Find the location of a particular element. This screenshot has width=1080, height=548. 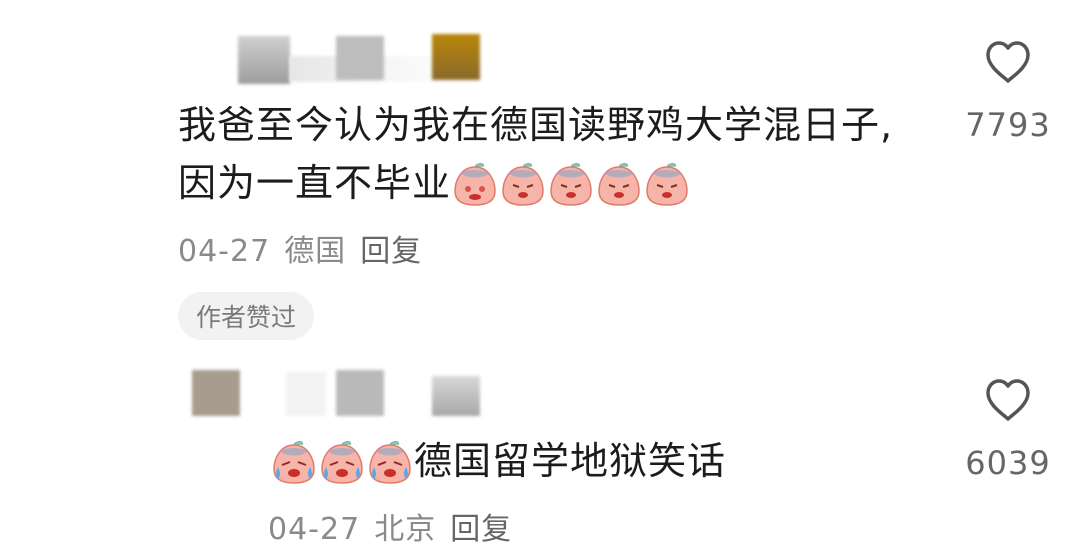

like-control: 6039 is located at coordinates (1008, 430).